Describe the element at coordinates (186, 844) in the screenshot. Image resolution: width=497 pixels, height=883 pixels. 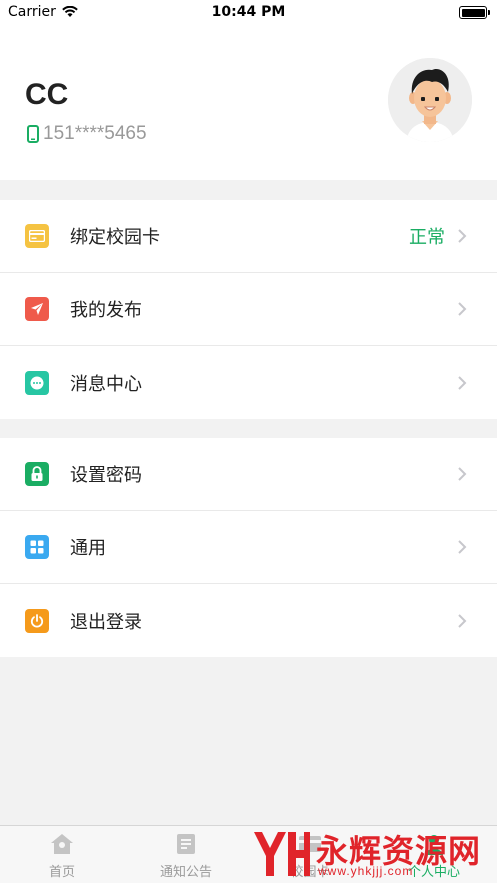
I see `notice-icon` at that location.